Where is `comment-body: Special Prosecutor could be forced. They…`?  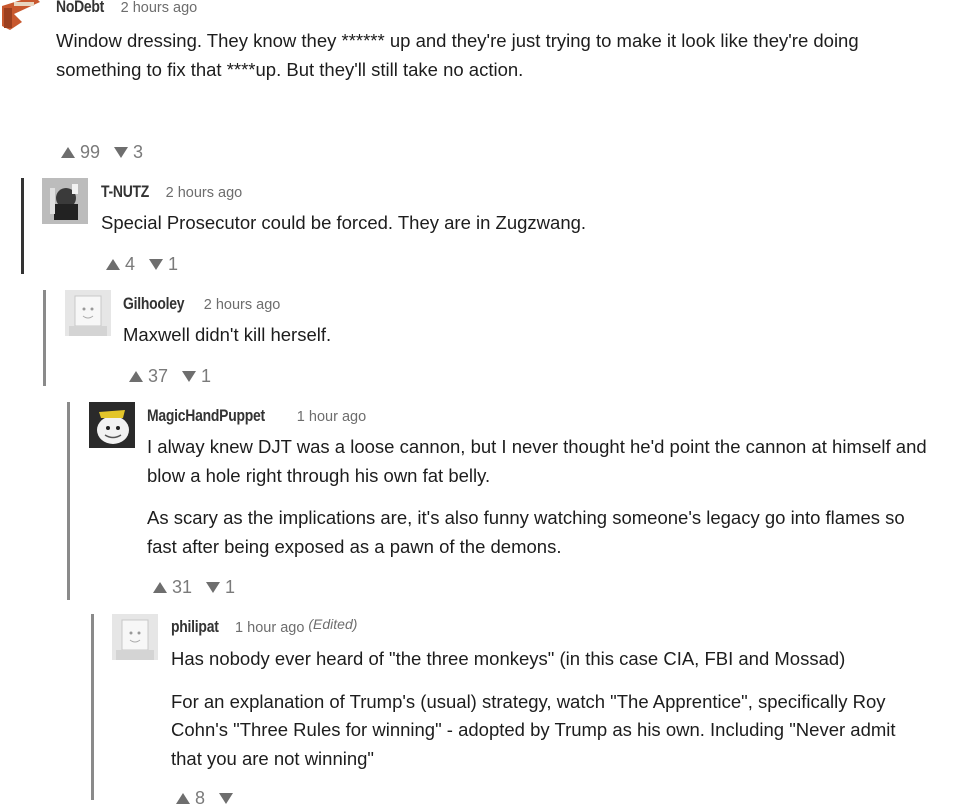 comment-body: Special Prosecutor could be forced. They… is located at coordinates (516, 230).